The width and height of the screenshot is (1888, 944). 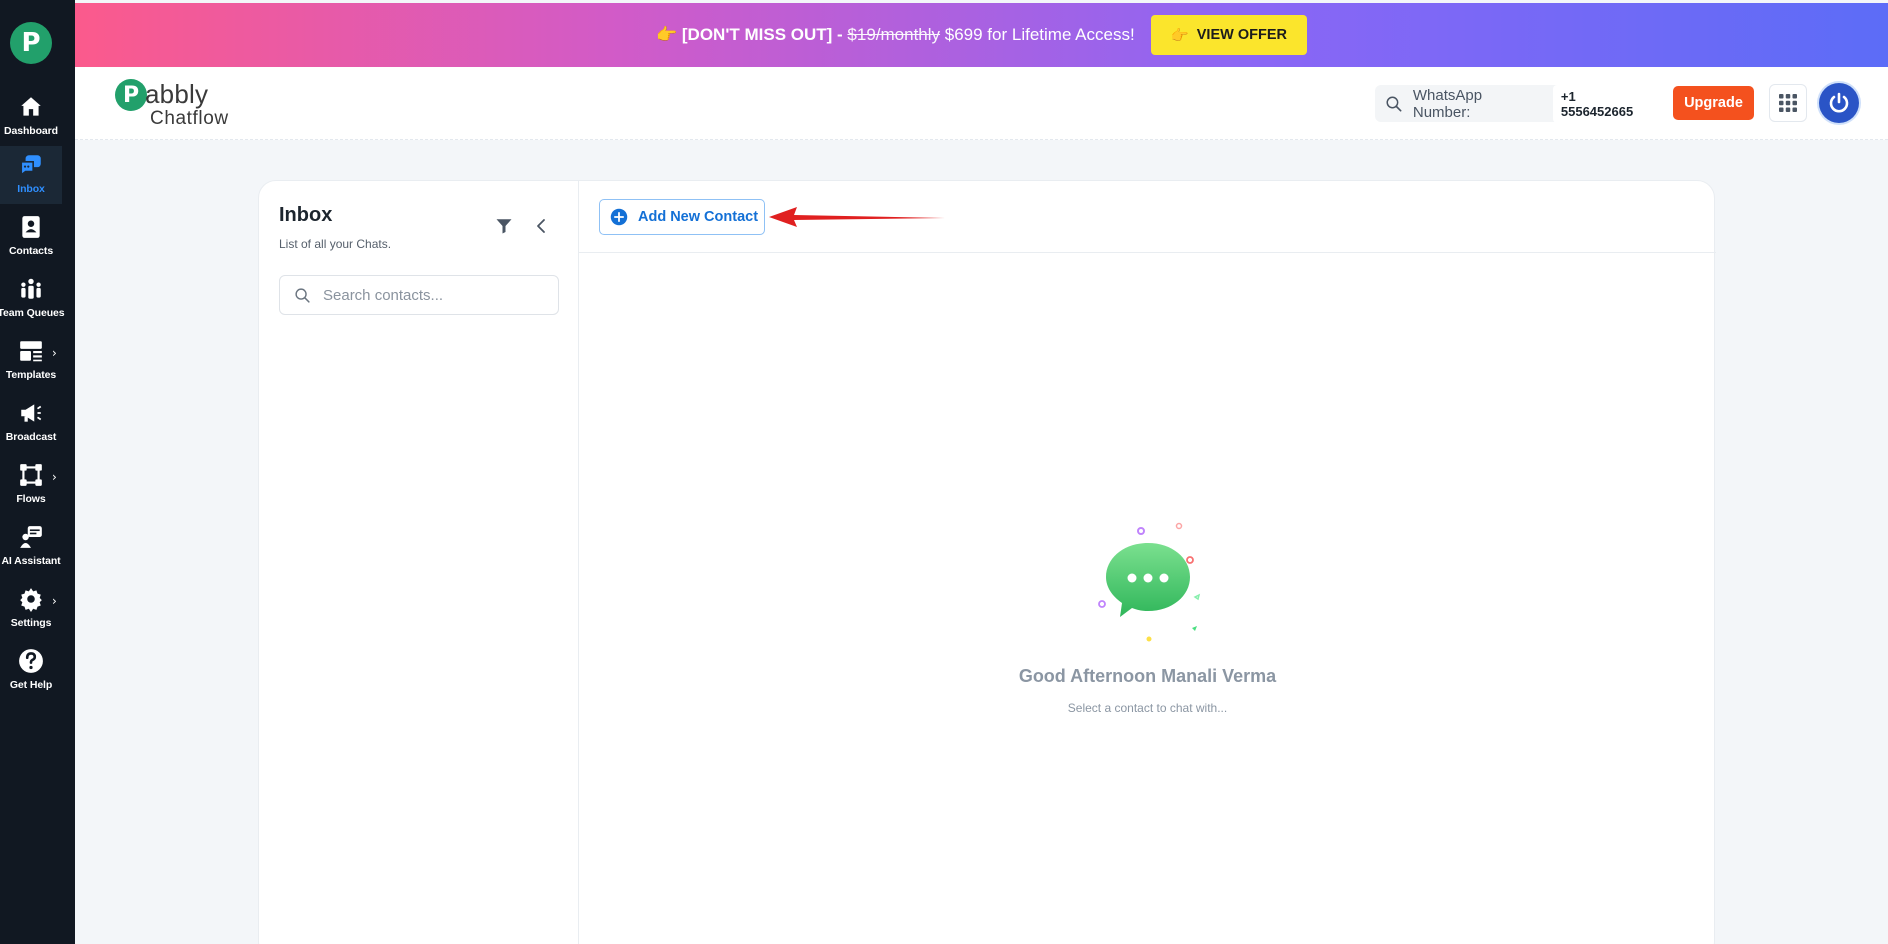 What do you see at coordinates (31, 437) in the screenshot?
I see `sidebar-item-label: Broadcast` at bounding box center [31, 437].